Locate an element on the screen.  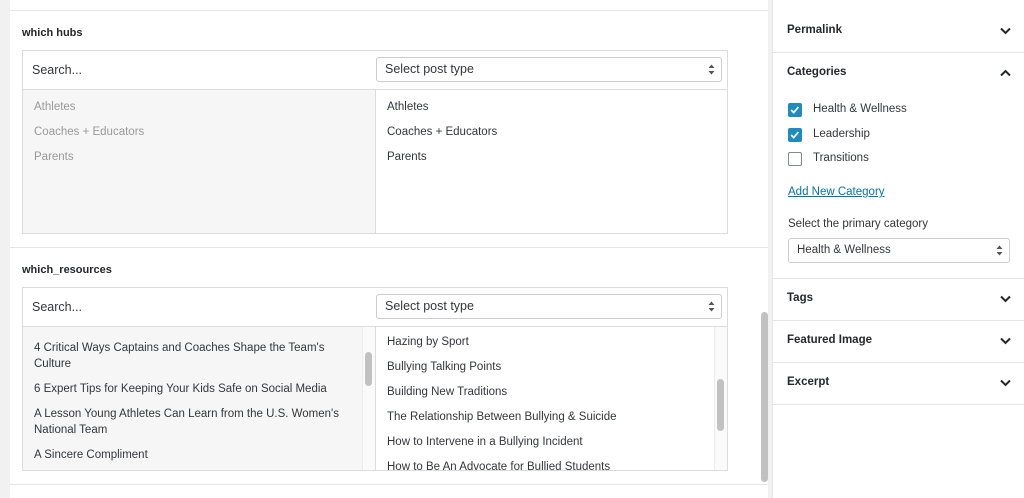
scrollbar-track is located at coordinates (368, 398).